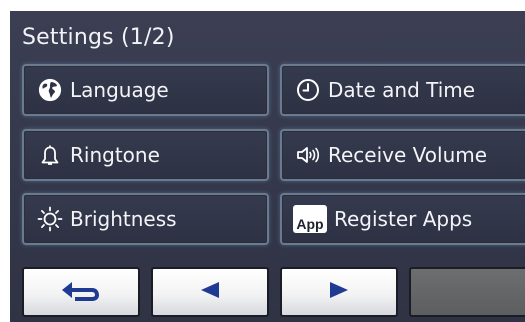 The width and height of the screenshot is (525, 322). I want to click on right-triangle-icon, so click(339, 292).